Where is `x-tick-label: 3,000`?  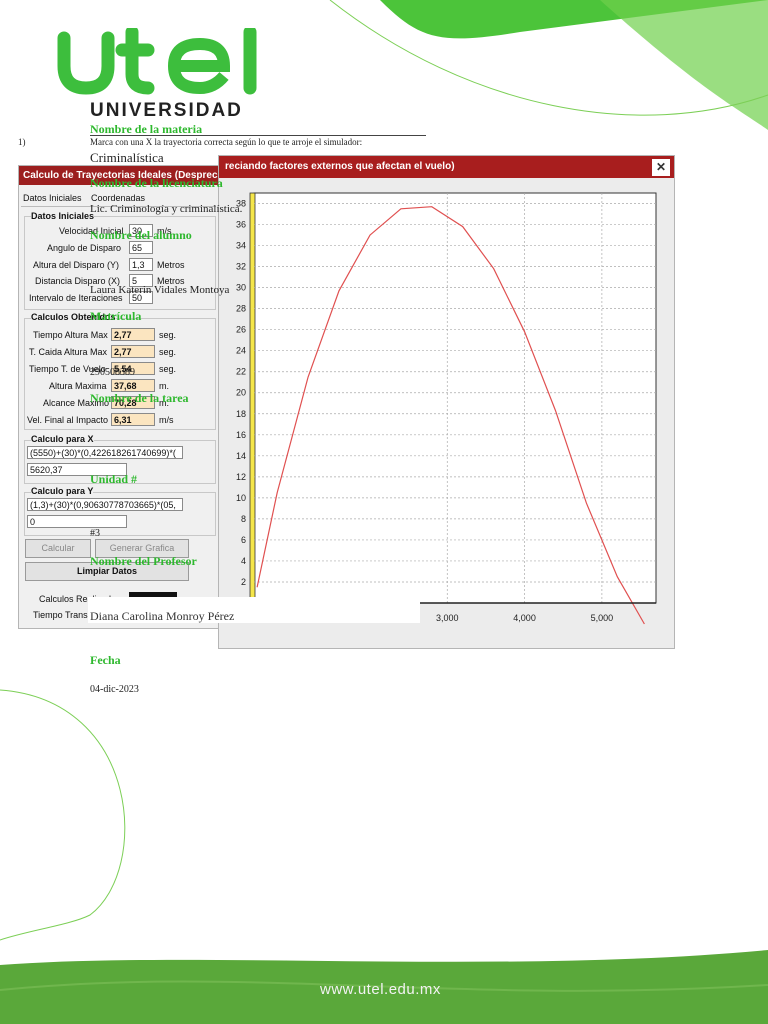 x-tick-label: 3,000 is located at coordinates (447, 618).